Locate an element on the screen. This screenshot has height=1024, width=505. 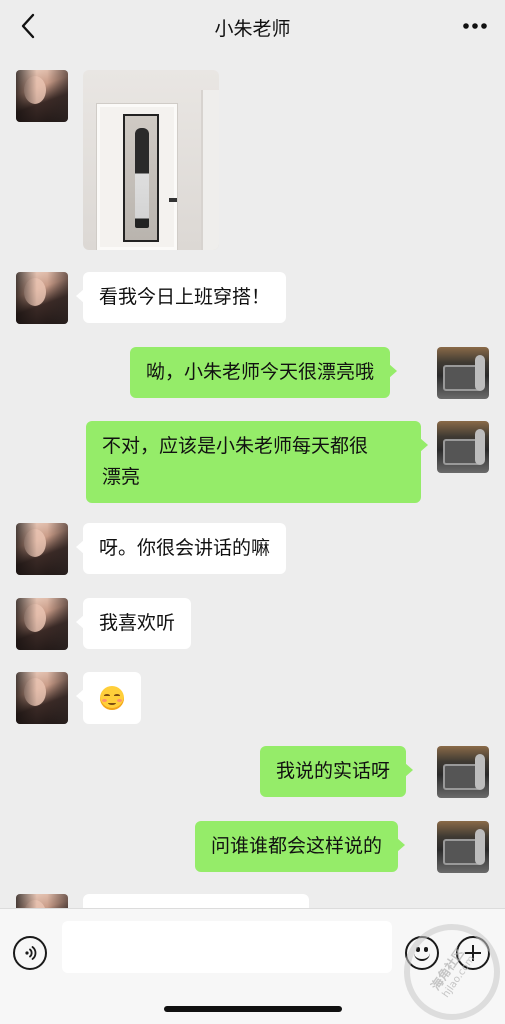
incoming-message: 看我今日上班穿搭！ is located at coordinates (181, 297).